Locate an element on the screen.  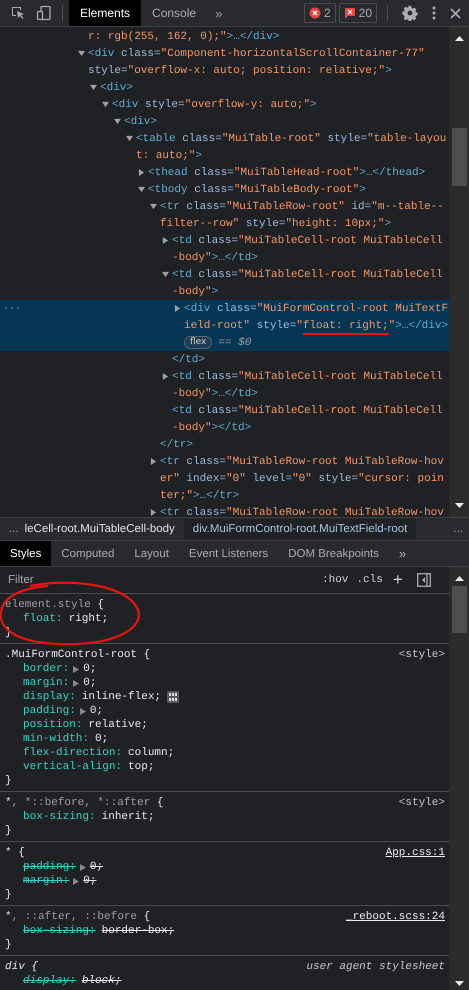
sidebar-tab: Styles is located at coordinates (26, 553).